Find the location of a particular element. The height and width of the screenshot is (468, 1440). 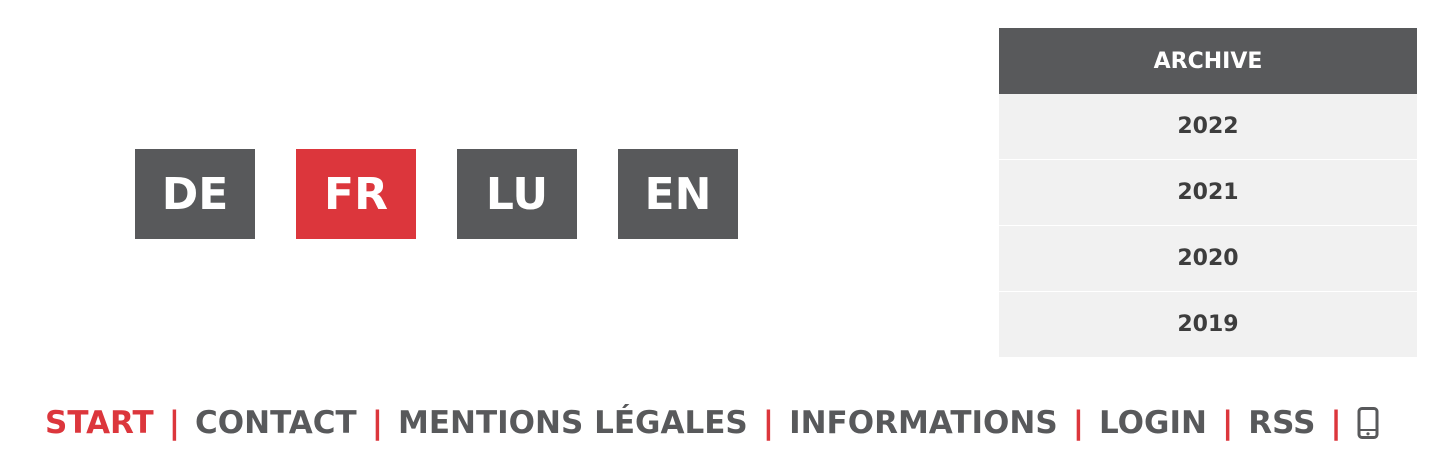

language-switcher: DE FR LU EN is located at coordinates (436, 194).